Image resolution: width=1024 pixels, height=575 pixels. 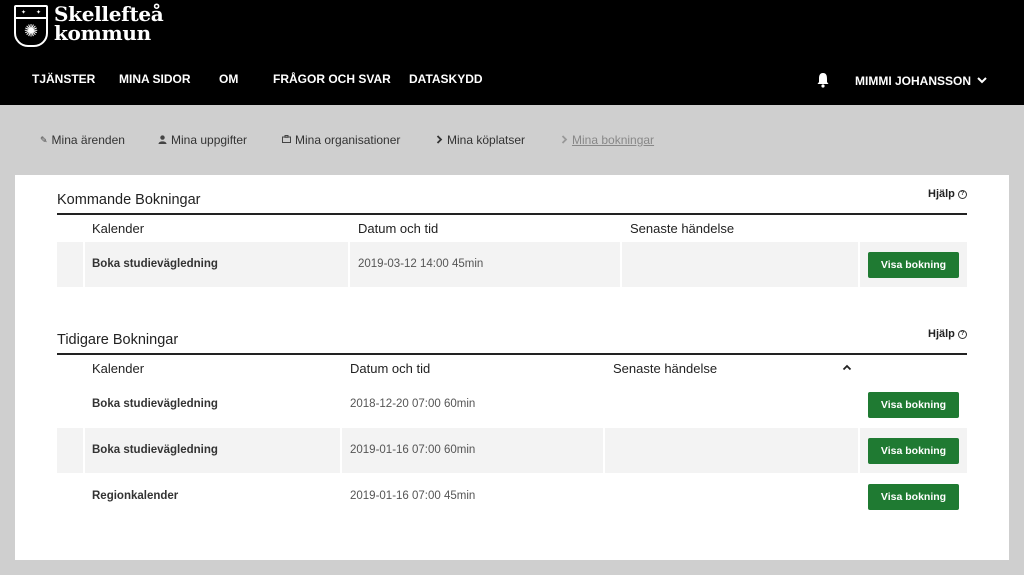 I want to click on previous-rule, so click(x=512, y=354).